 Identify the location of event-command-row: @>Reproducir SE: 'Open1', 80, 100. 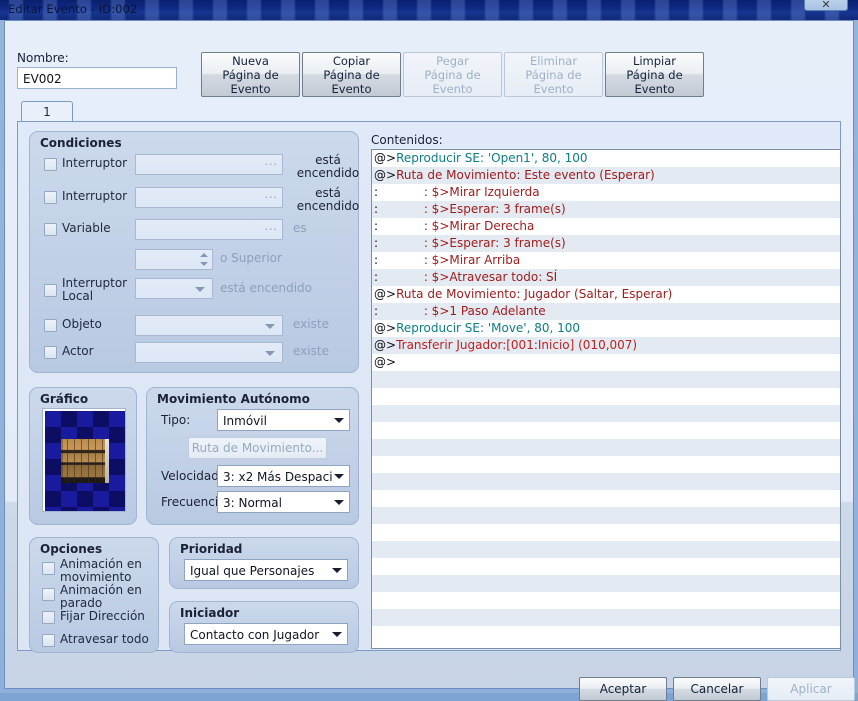
(606, 158).